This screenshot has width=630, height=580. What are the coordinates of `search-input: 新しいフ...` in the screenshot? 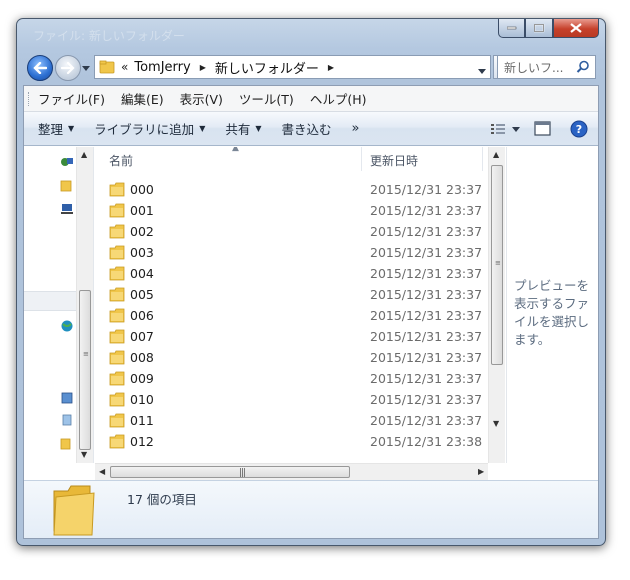 It's located at (546, 67).